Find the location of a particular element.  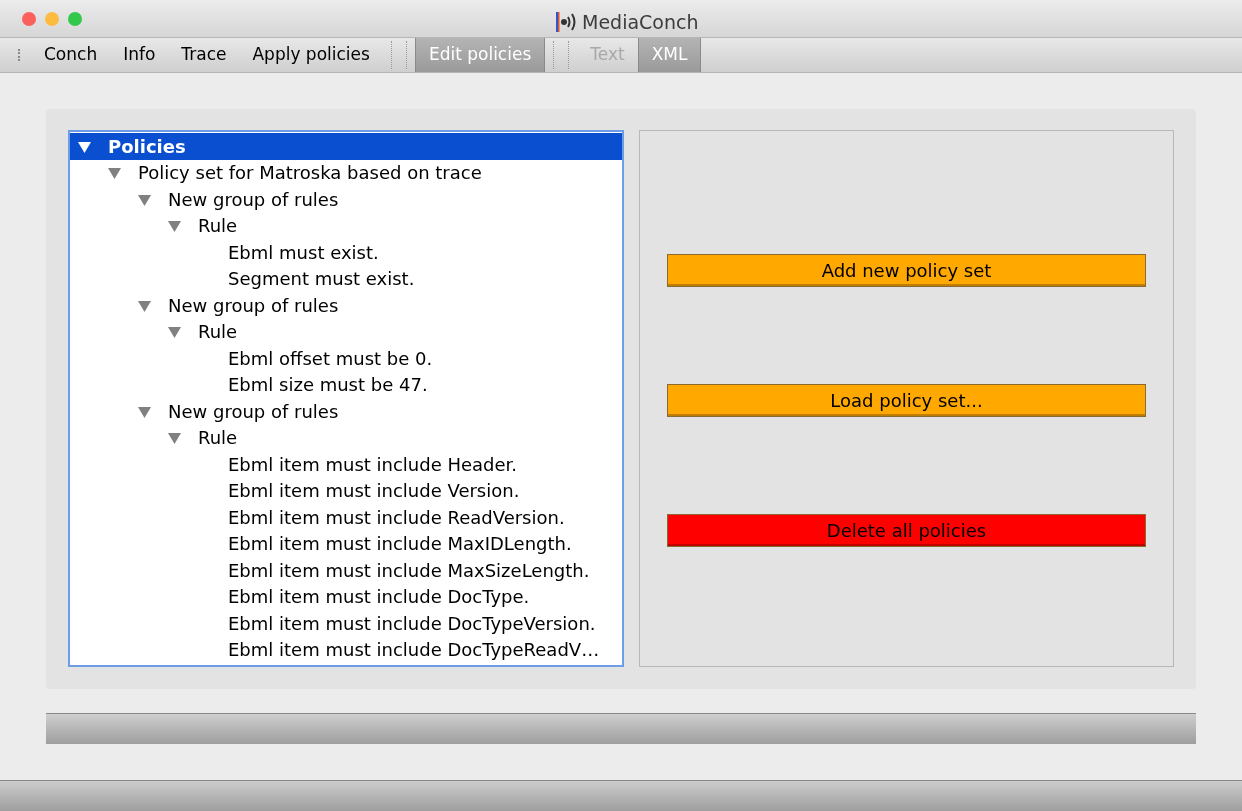

toolbar-tab: Conch is located at coordinates (71, 55).